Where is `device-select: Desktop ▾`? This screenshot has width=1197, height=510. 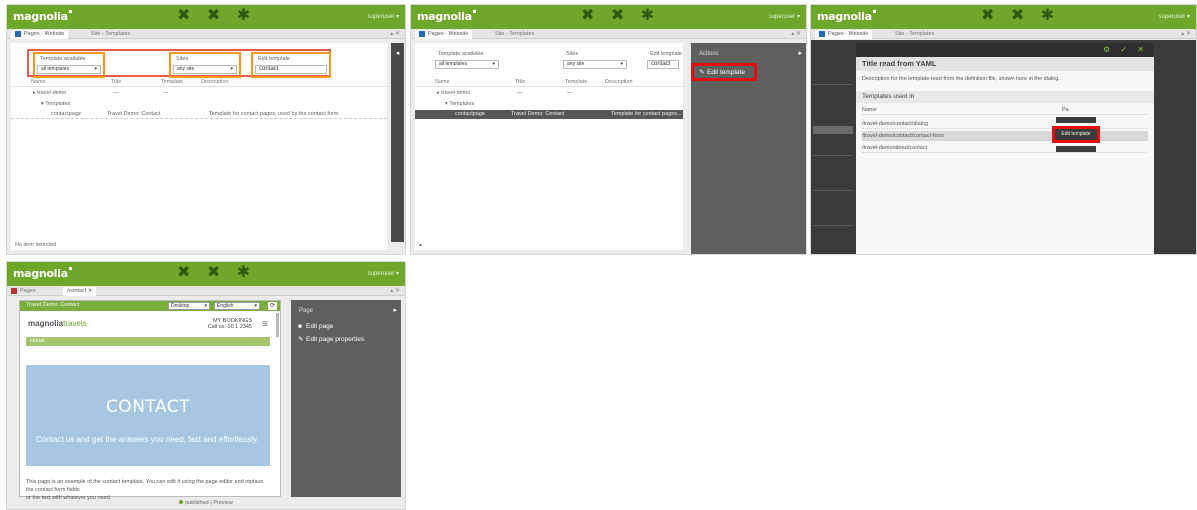
device-select: Desktop ▾ is located at coordinates (189, 306).